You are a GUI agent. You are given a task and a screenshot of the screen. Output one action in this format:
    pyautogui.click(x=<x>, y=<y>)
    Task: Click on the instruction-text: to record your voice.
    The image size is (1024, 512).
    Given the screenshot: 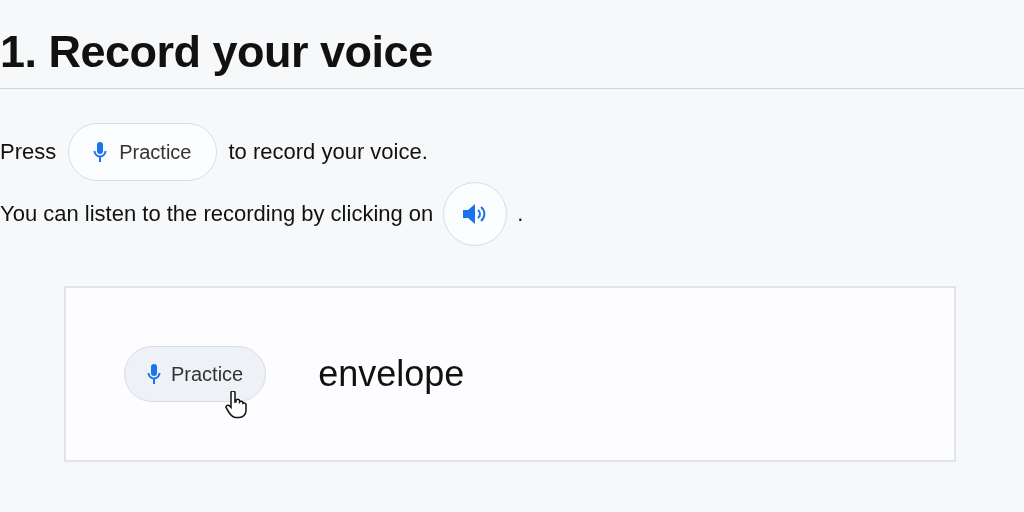 What is the action you would take?
    pyautogui.click(x=328, y=152)
    